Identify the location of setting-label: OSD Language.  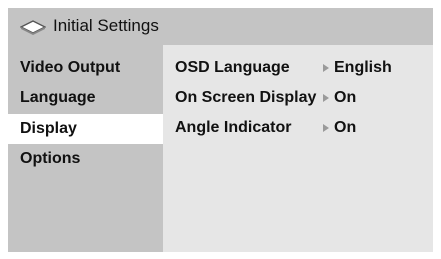
(232, 67).